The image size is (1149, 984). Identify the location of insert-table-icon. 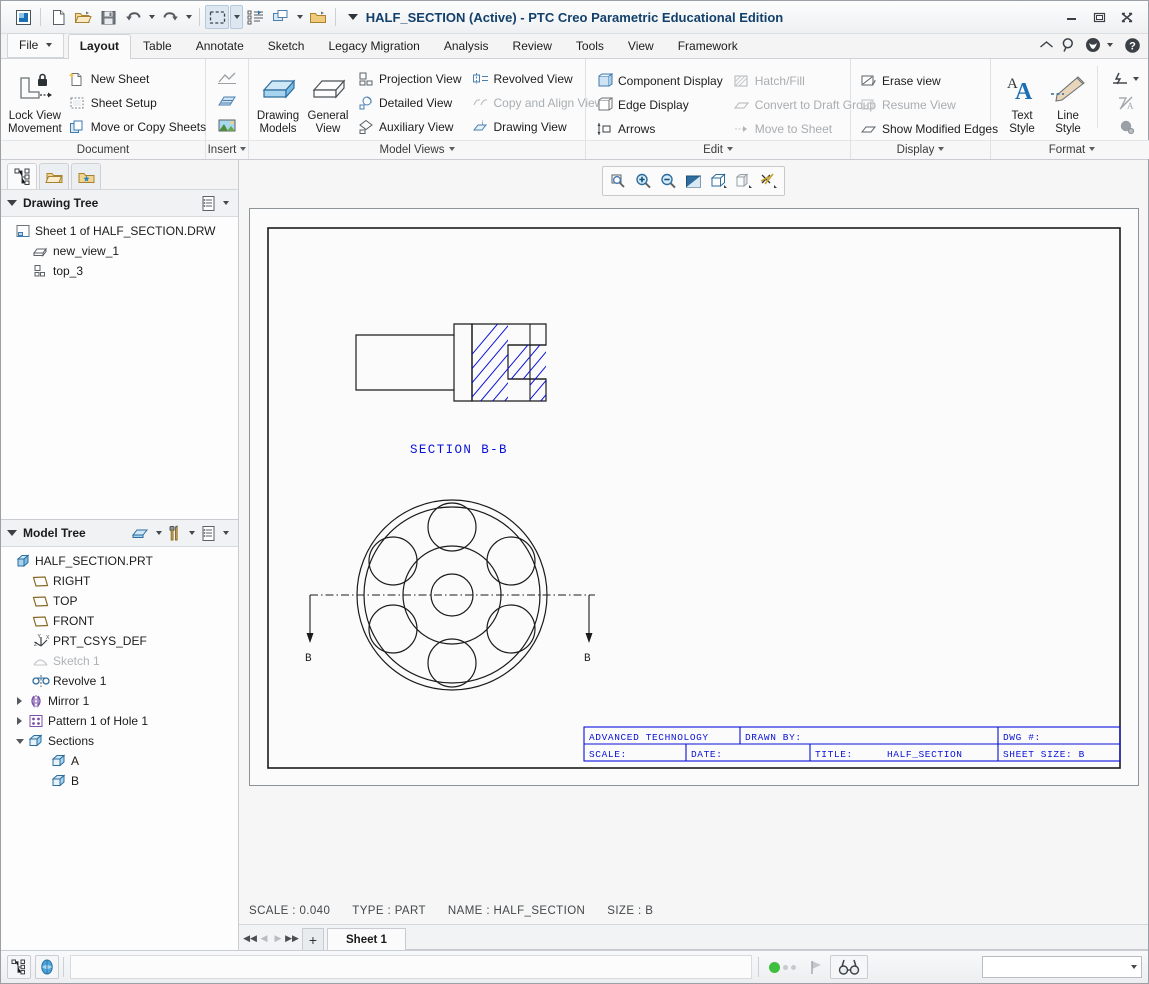
(227, 101).